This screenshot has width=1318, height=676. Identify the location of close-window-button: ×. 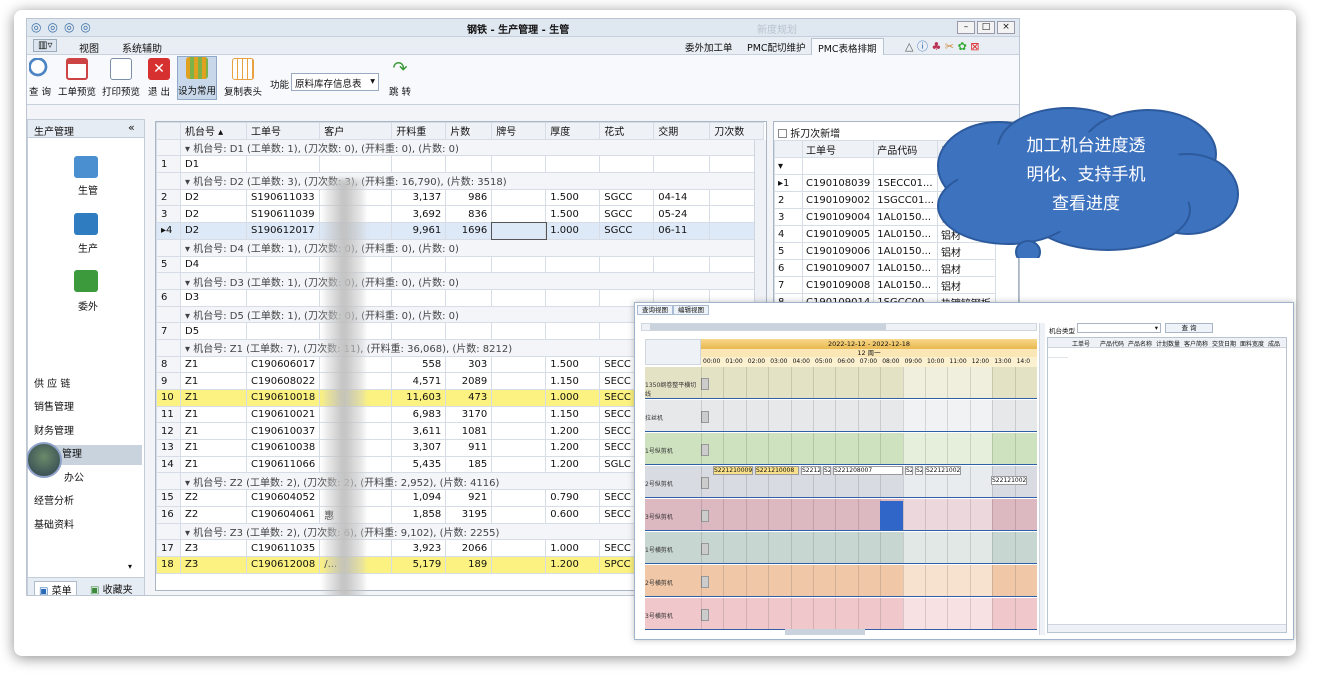
(1006, 27).